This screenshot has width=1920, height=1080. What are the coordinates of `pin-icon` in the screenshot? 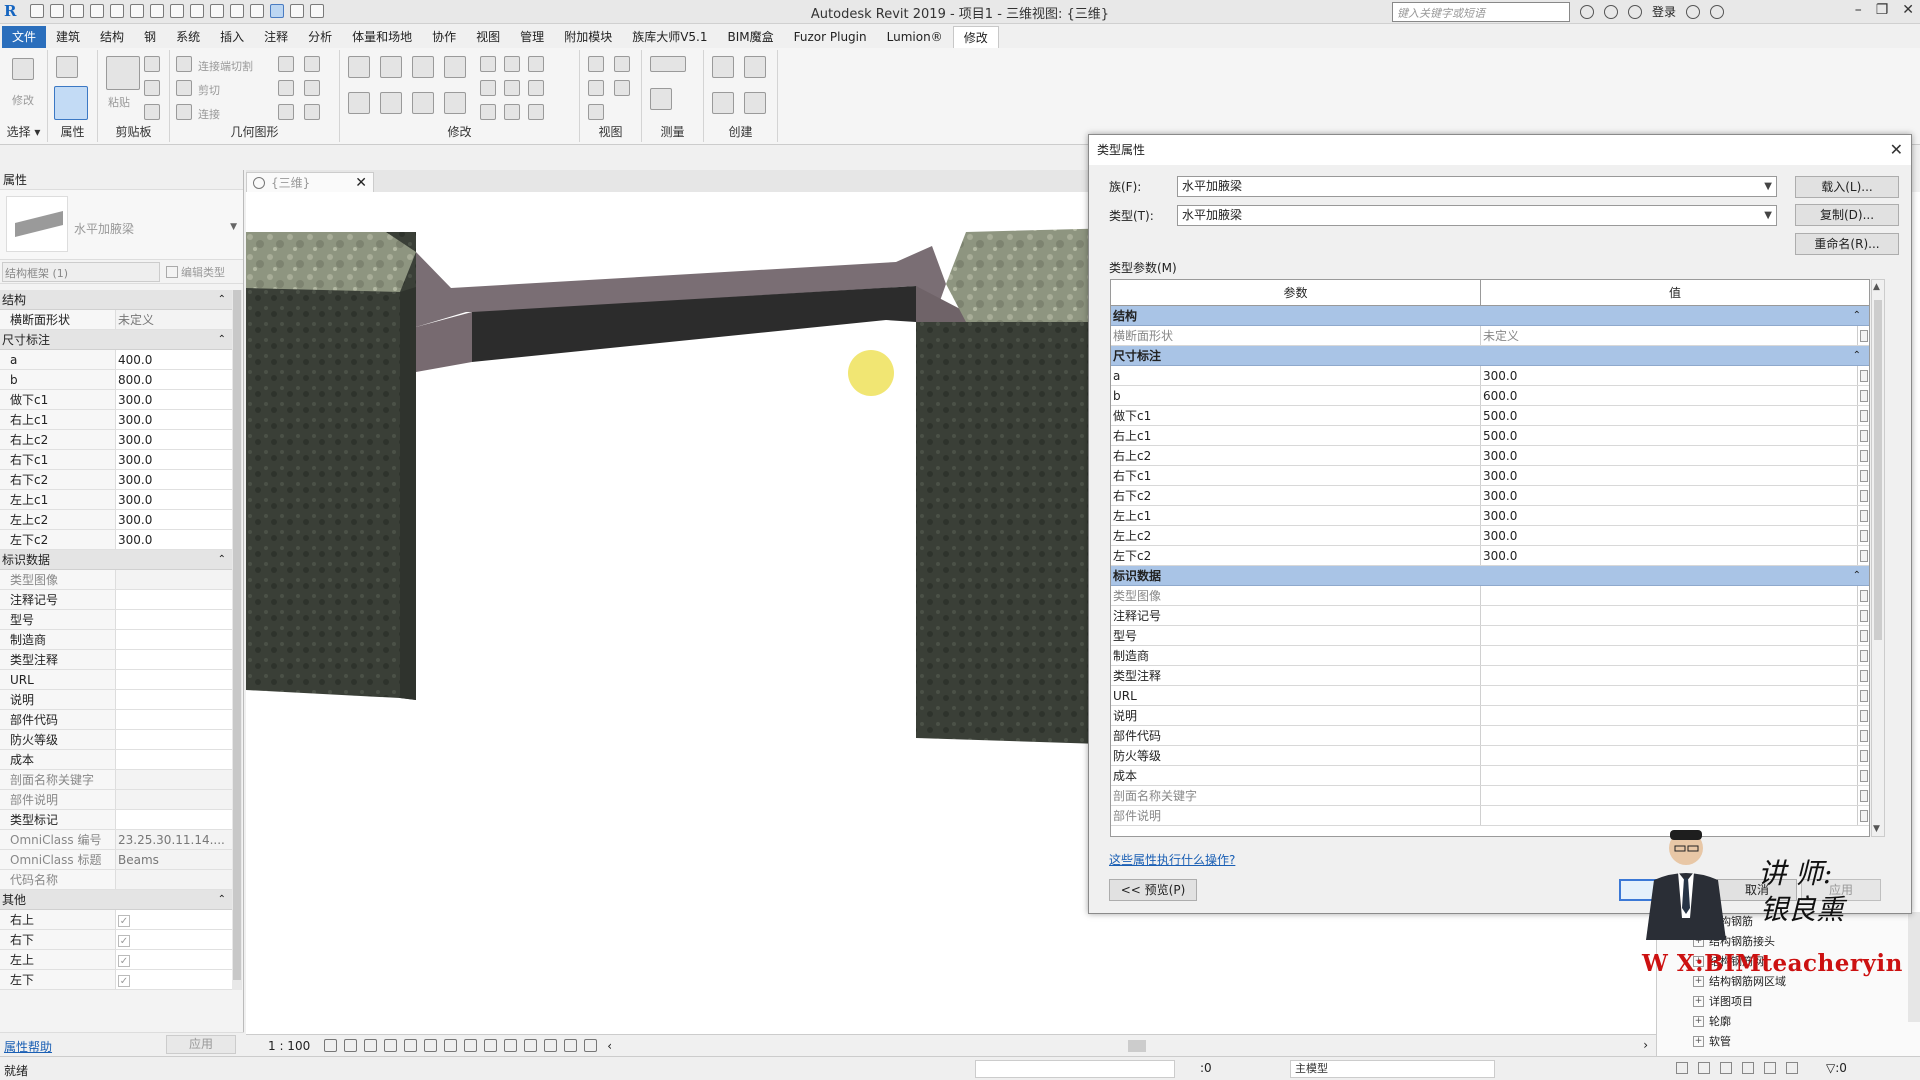 It's located at (536, 64).